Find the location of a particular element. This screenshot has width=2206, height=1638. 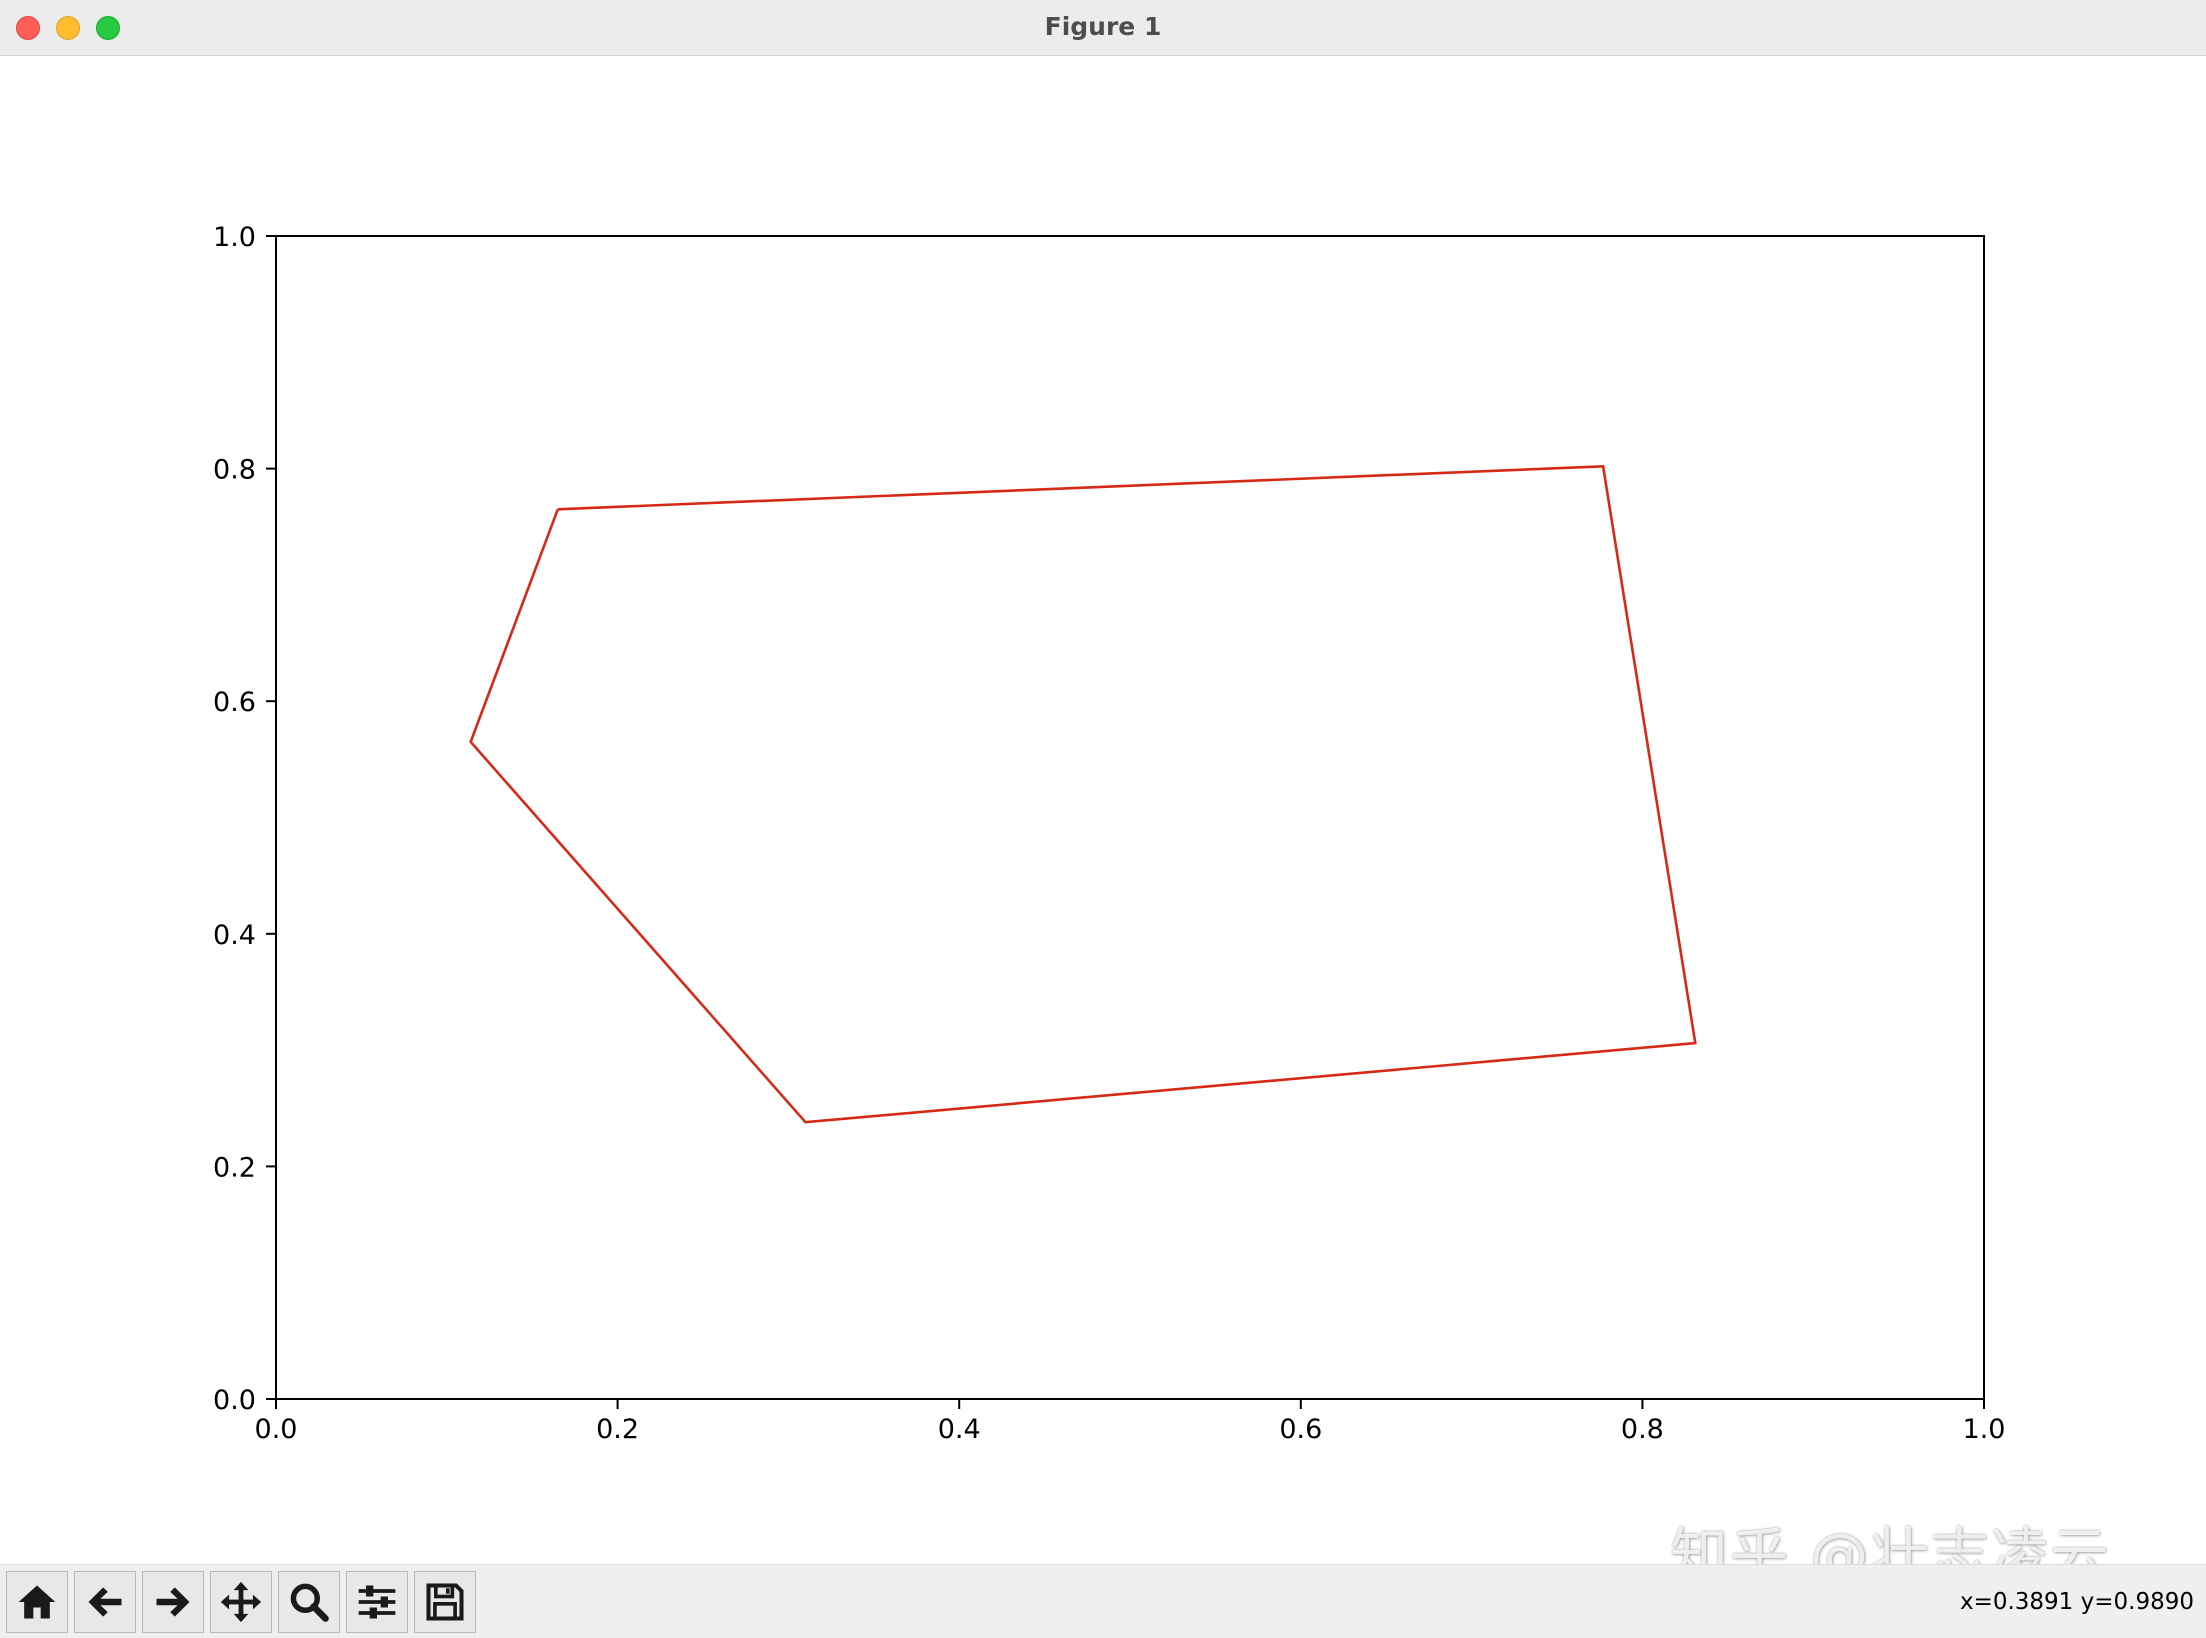

arrow-right-icon is located at coordinates (173, 1602).